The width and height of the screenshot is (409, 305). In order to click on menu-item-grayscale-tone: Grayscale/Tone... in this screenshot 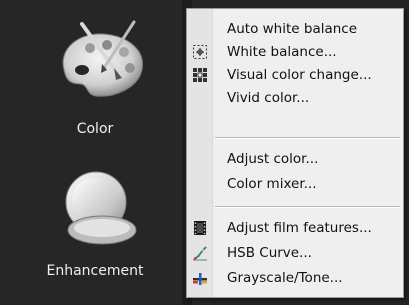, I will do `click(295, 278)`.